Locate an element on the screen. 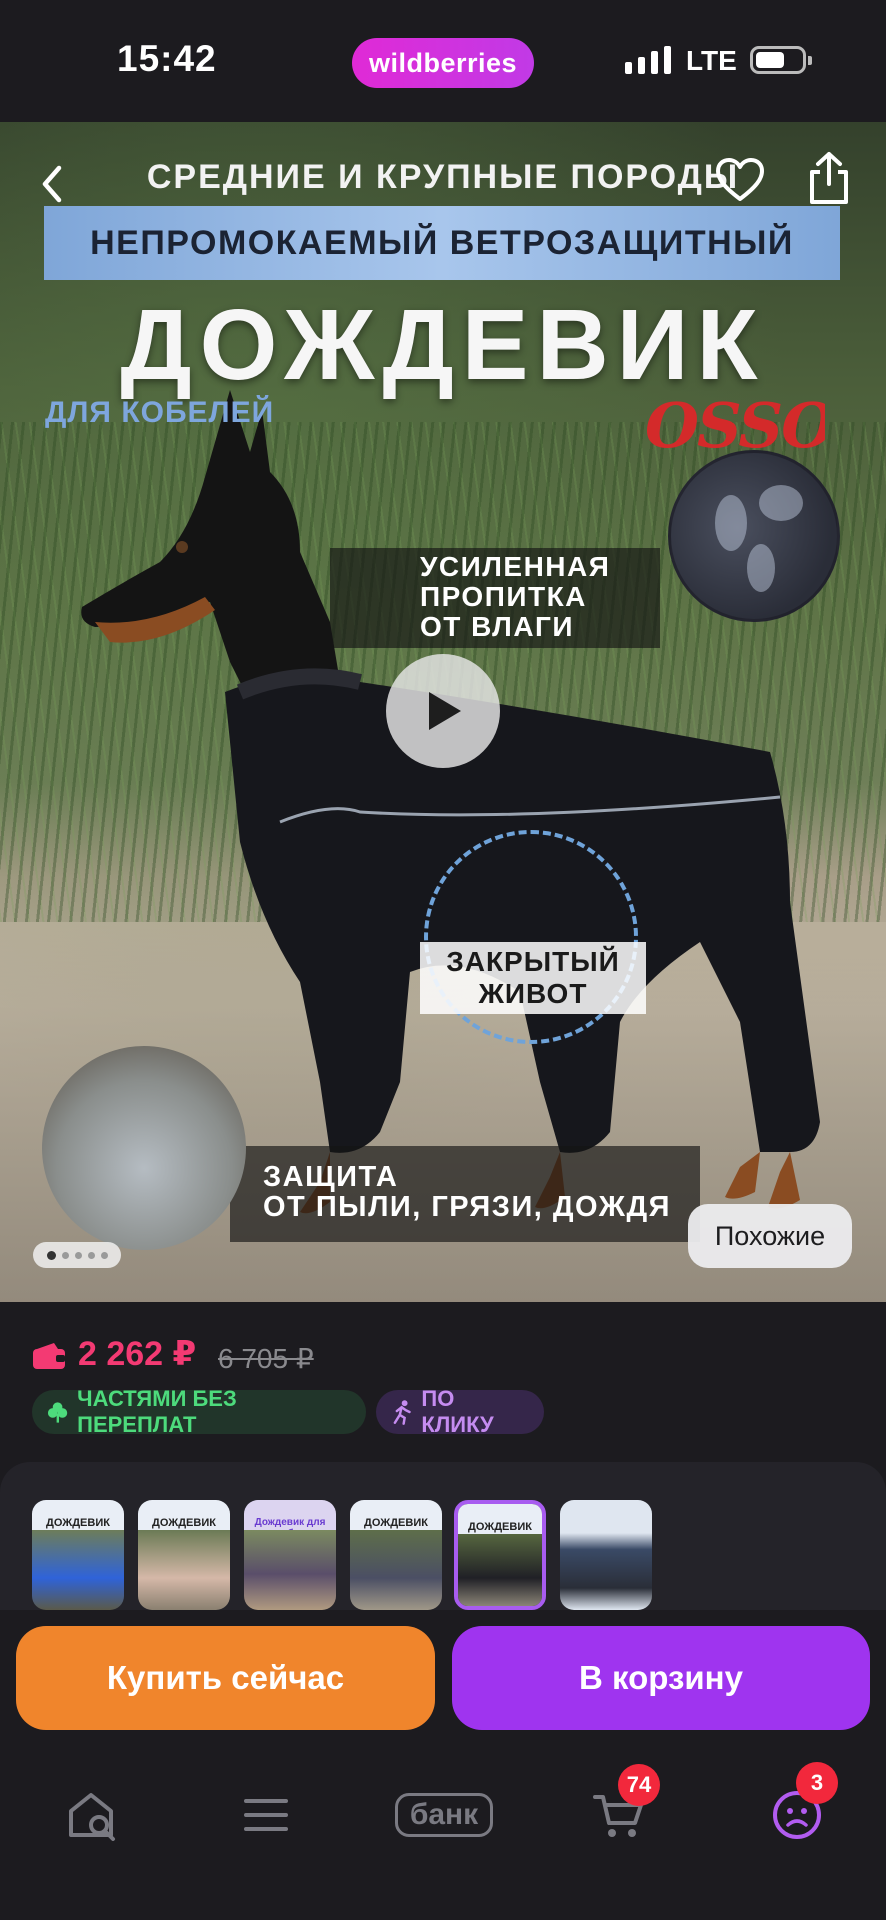  feature-1-line-1: УСИЛЕННАЯ is located at coordinates (515, 566).